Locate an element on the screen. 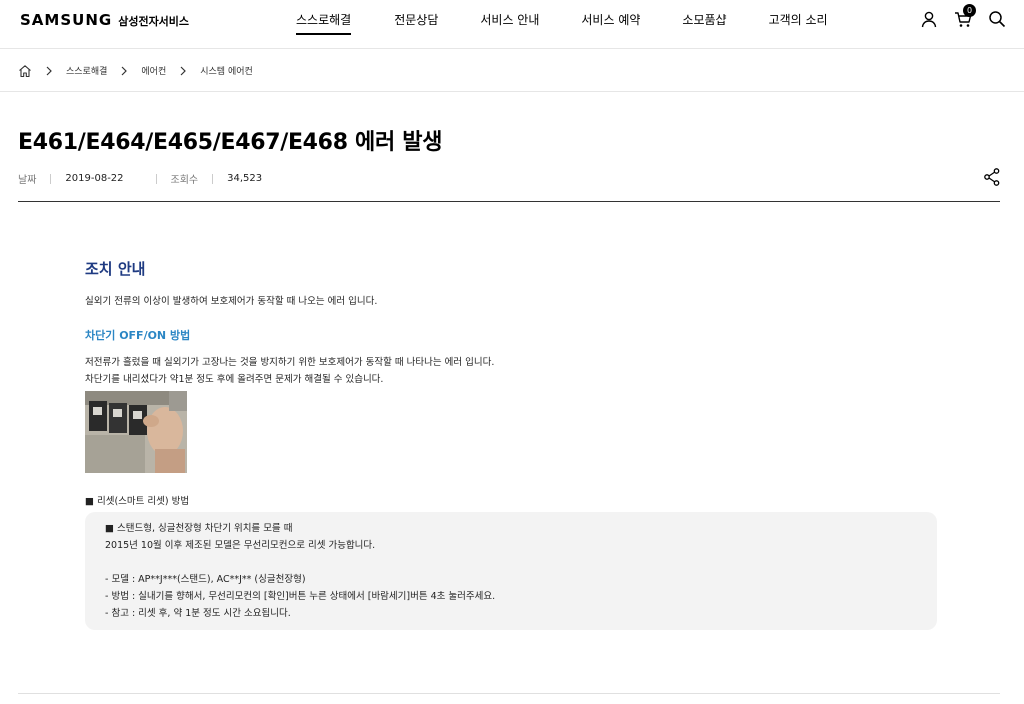 Image resolution: width=1024 pixels, height=704 pixels. breaker-photo is located at coordinates (136, 432).